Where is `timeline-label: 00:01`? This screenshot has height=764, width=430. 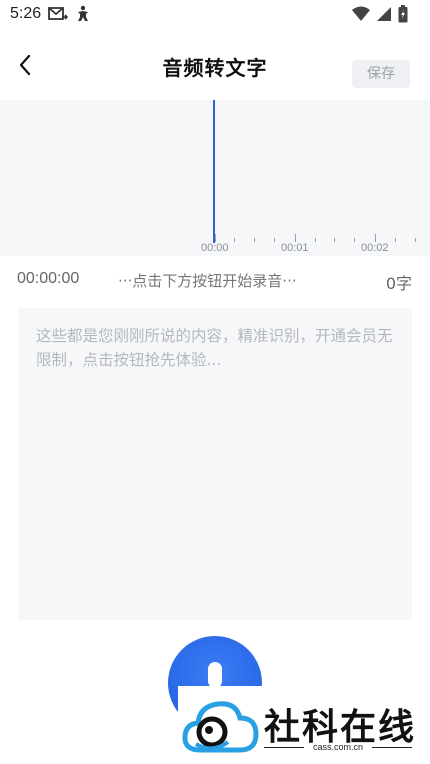
timeline-label: 00:01 is located at coordinates (295, 248).